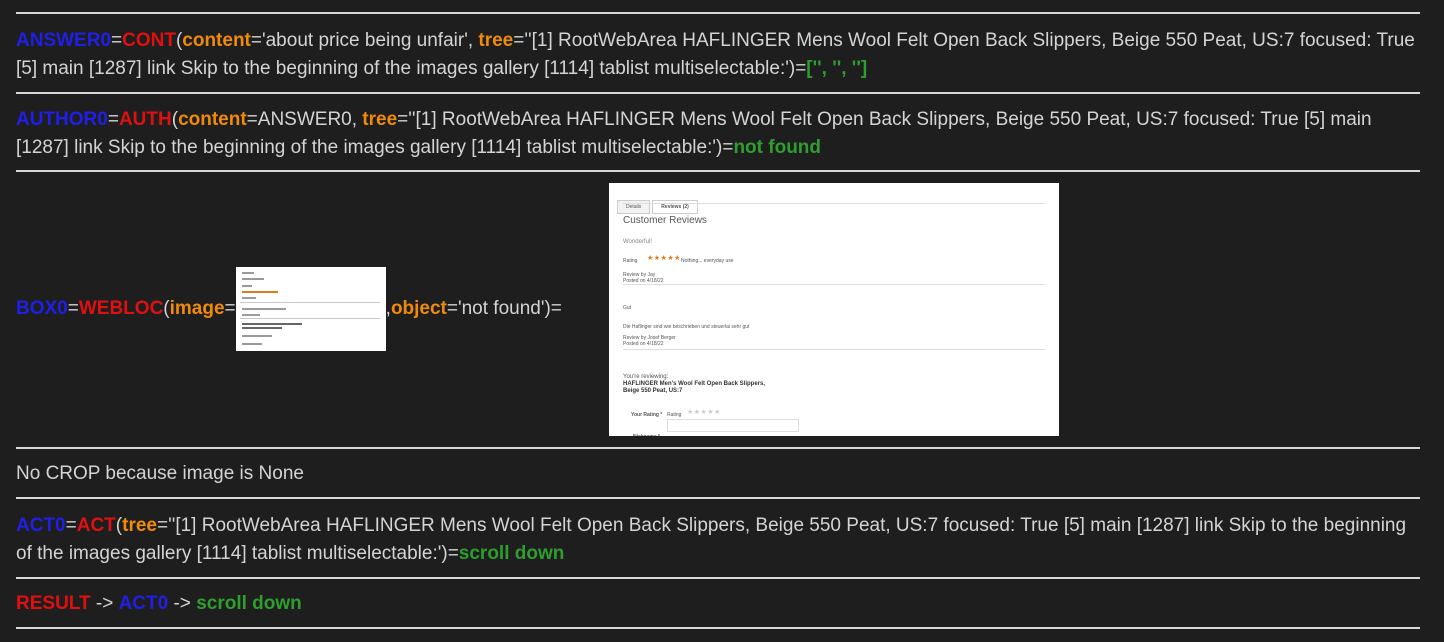 Image resolution: width=1444 pixels, height=642 pixels. I want to click on content-value: =ANSWER0,, so click(304, 119).